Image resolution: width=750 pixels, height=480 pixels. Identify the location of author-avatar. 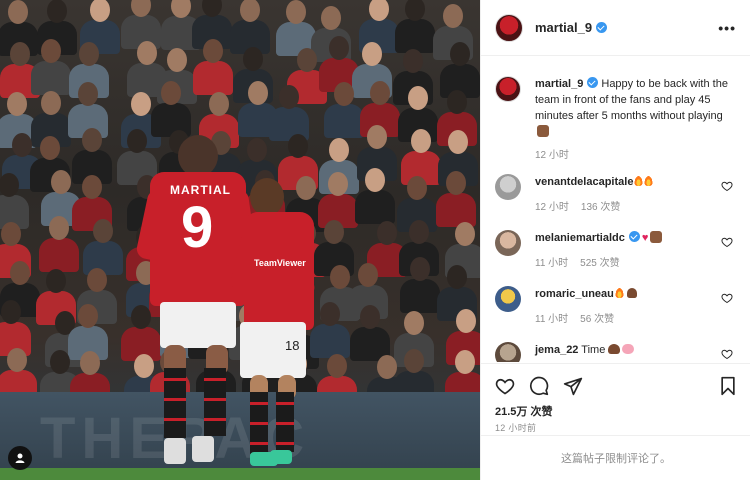
(509, 27).